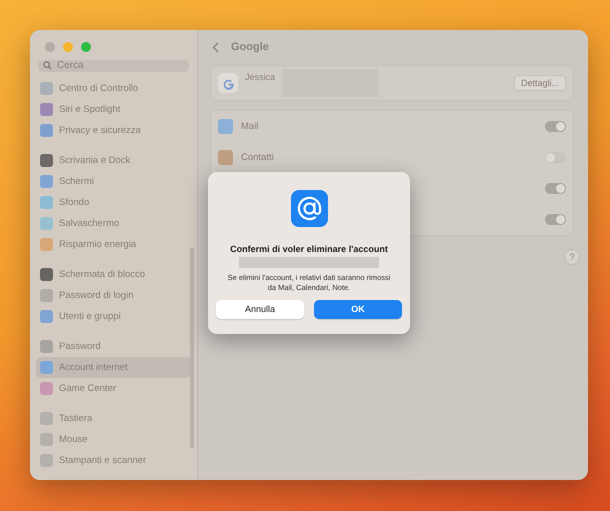 This screenshot has width=610, height=511. I want to click on dialog-title: Confermi di voler eliminare l'account, so click(309, 249).